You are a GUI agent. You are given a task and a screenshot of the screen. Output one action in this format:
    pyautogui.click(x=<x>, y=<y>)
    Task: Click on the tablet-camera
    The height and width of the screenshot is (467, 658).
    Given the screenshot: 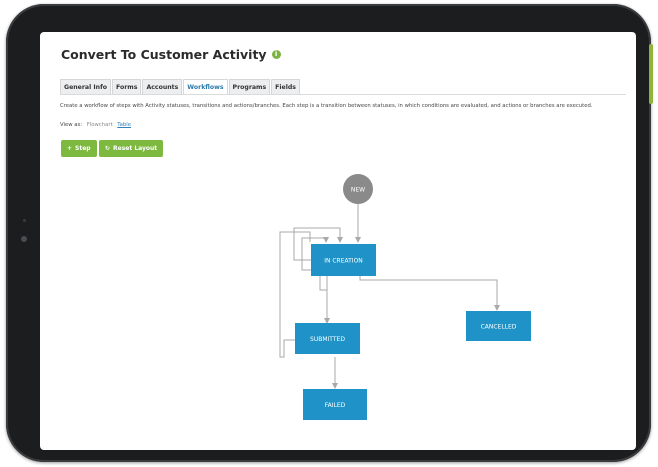 What is the action you would take?
    pyautogui.click(x=24, y=239)
    